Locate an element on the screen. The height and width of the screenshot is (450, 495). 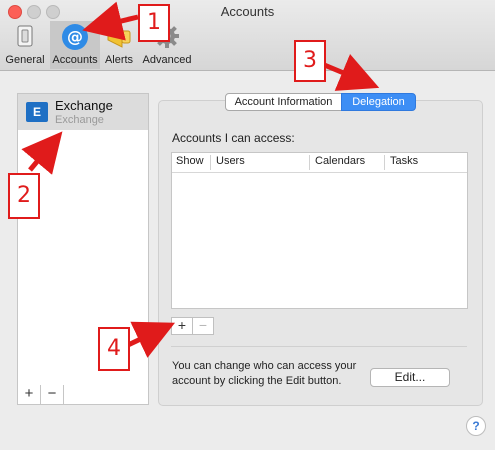
annotation-marker-3: 3 is located at coordinates (310, 61).